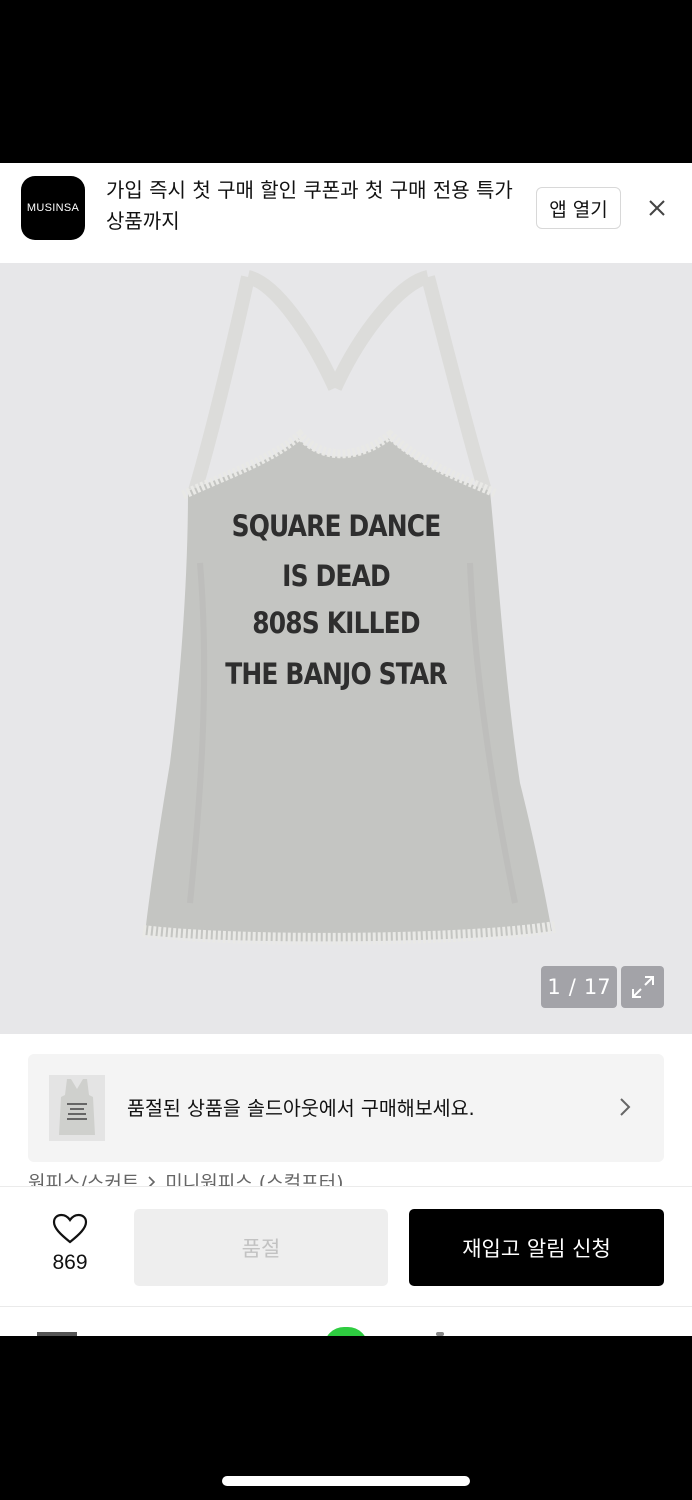 The width and height of the screenshot is (692, 1500). I want to click on product-thumbnail, so click(77, 1108).